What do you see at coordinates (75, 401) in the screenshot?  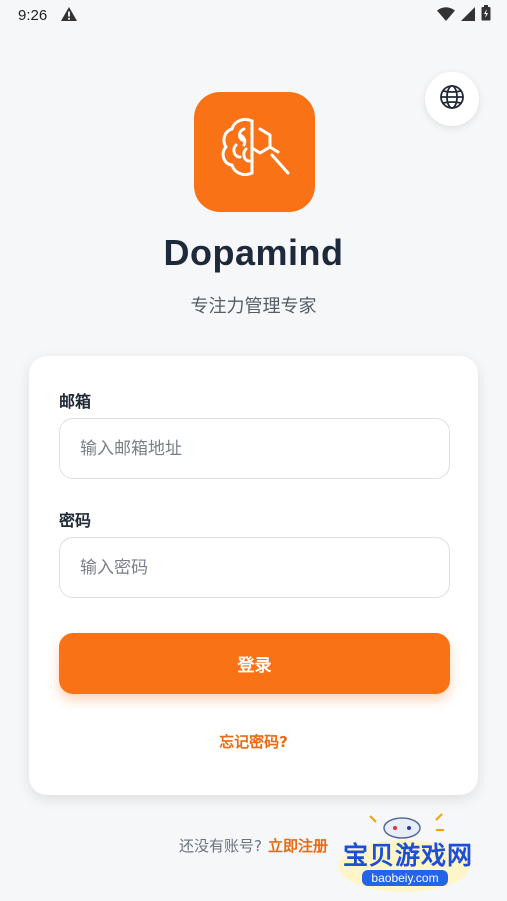 I see `email-label: 邮箱` at bounding box center [75, 401].